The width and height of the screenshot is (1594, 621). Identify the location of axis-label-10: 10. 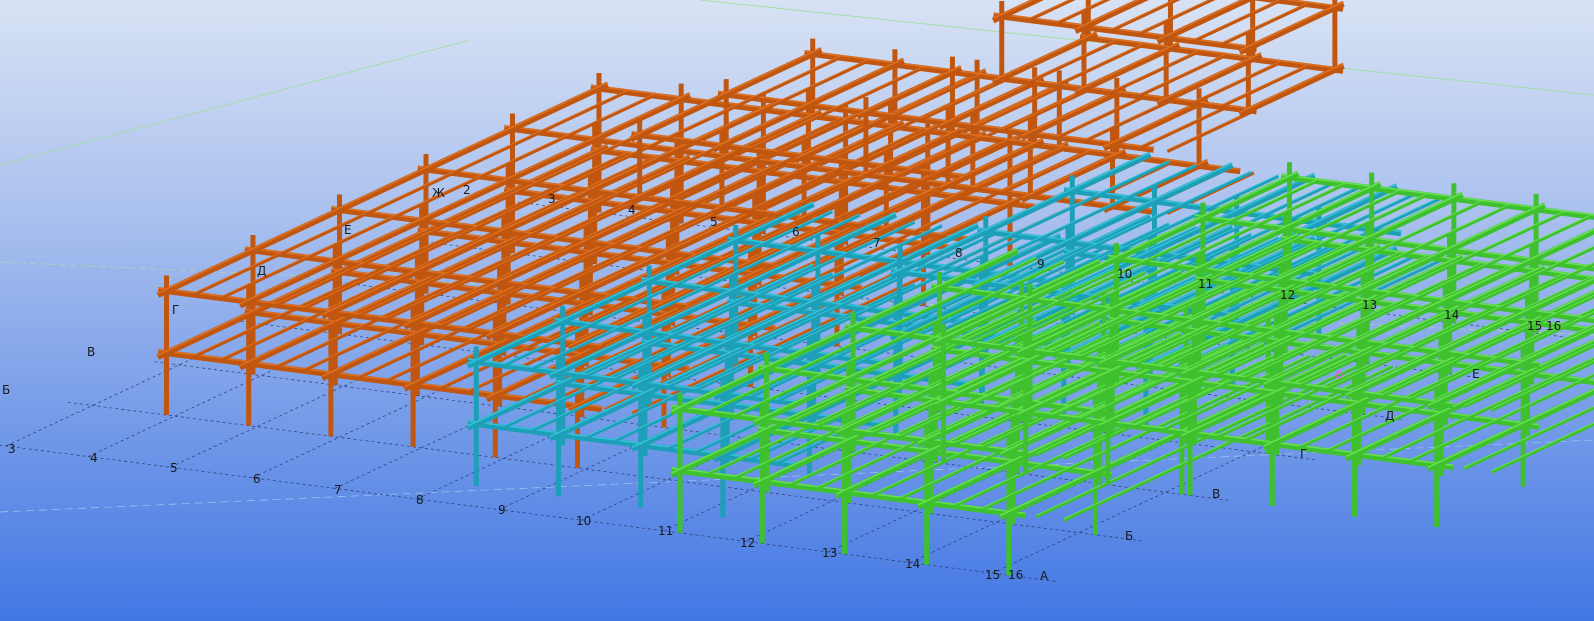
(583, 521).